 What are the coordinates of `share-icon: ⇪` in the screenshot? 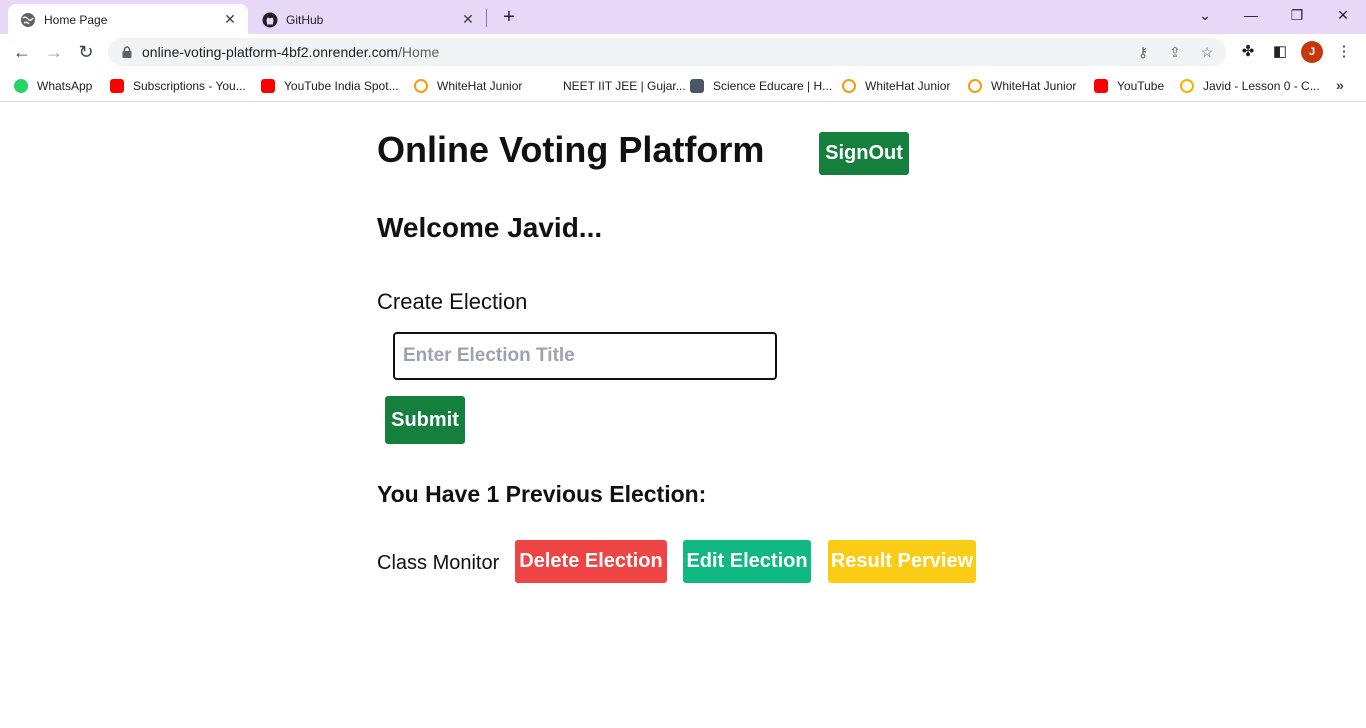 It's located at (1175, 52).